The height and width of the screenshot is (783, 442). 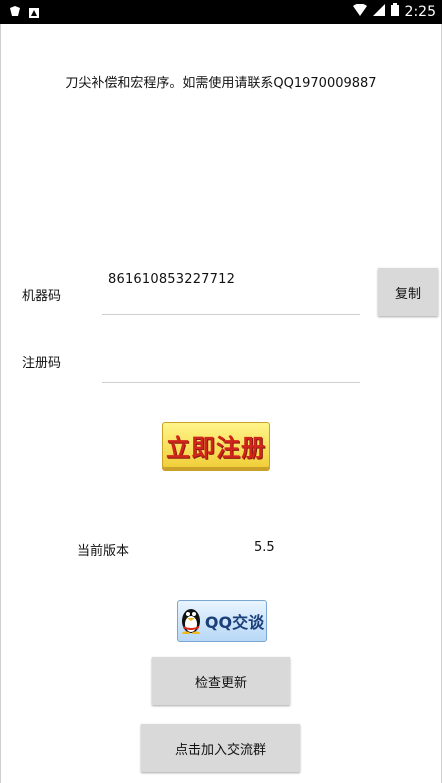 What do you see at coordinates (221, 83) in the screenshot?
I see `contact-notice: 刀尖补偿和宏程序。如需使用请联系QQ1970009887` at bounding box center [221, 83].